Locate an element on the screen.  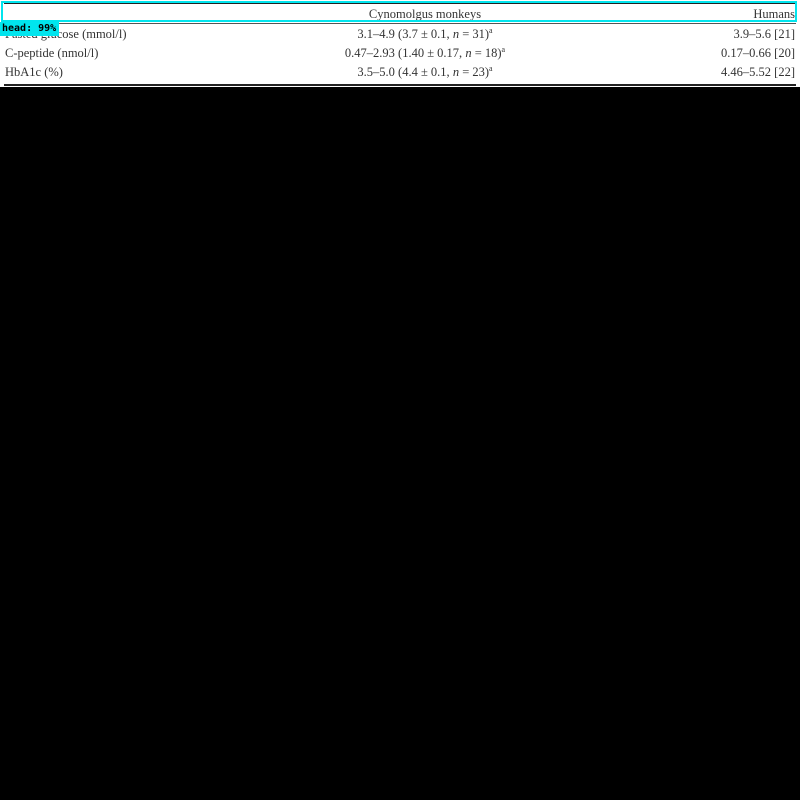
row-label-c-peptide: C-peptide (nmol/l) is located at coordinates (52, 53).